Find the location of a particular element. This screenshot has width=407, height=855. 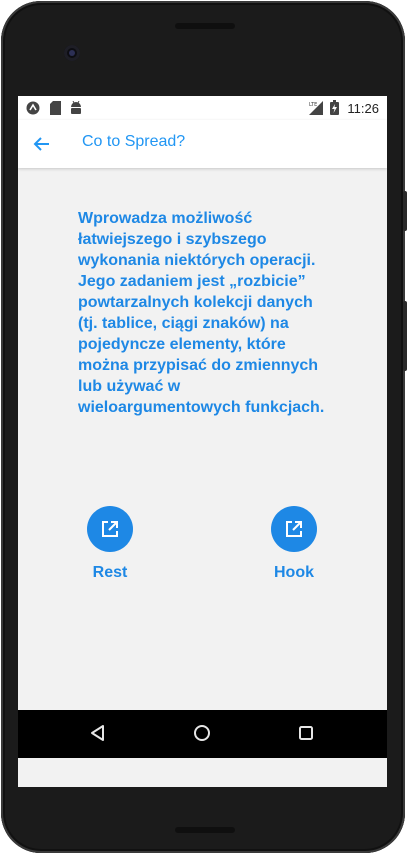

earpiece-speaker is located at coordinates (205, 26).